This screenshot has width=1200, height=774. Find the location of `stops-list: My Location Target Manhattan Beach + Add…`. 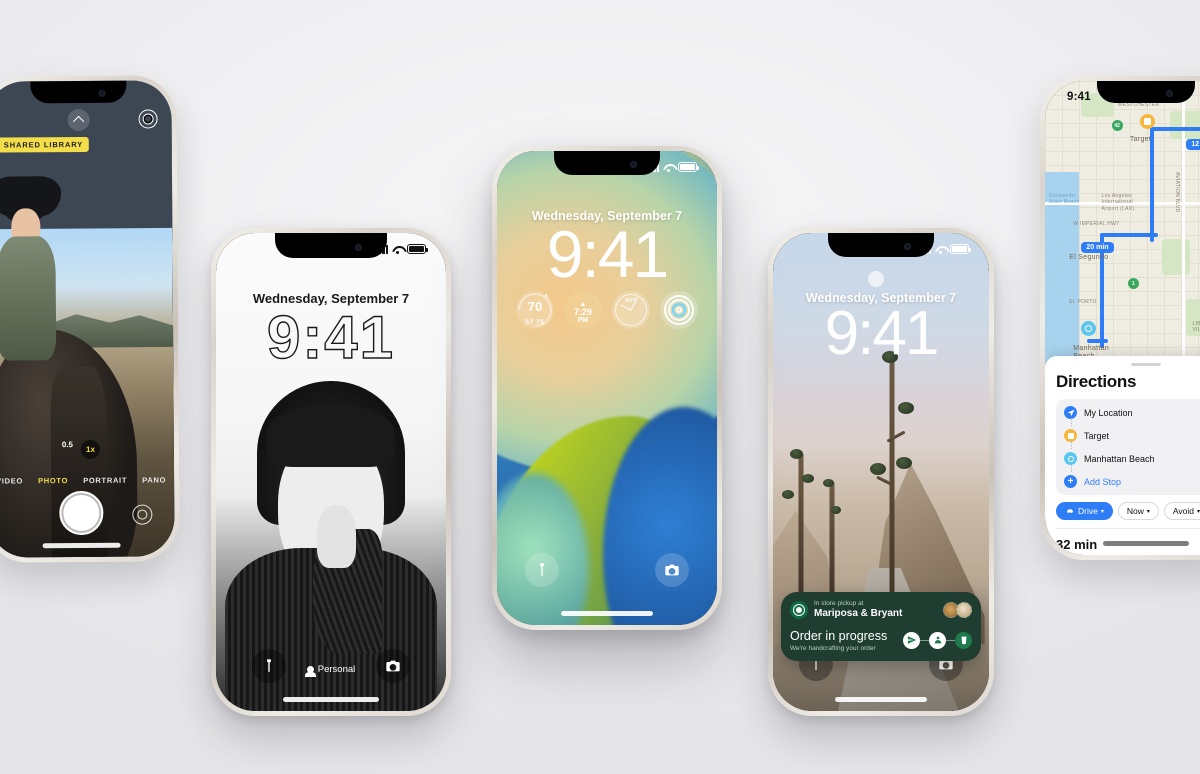

stops-list: My Location Target Manhattan Beach + Add… is located at coordinates (1128, 447).